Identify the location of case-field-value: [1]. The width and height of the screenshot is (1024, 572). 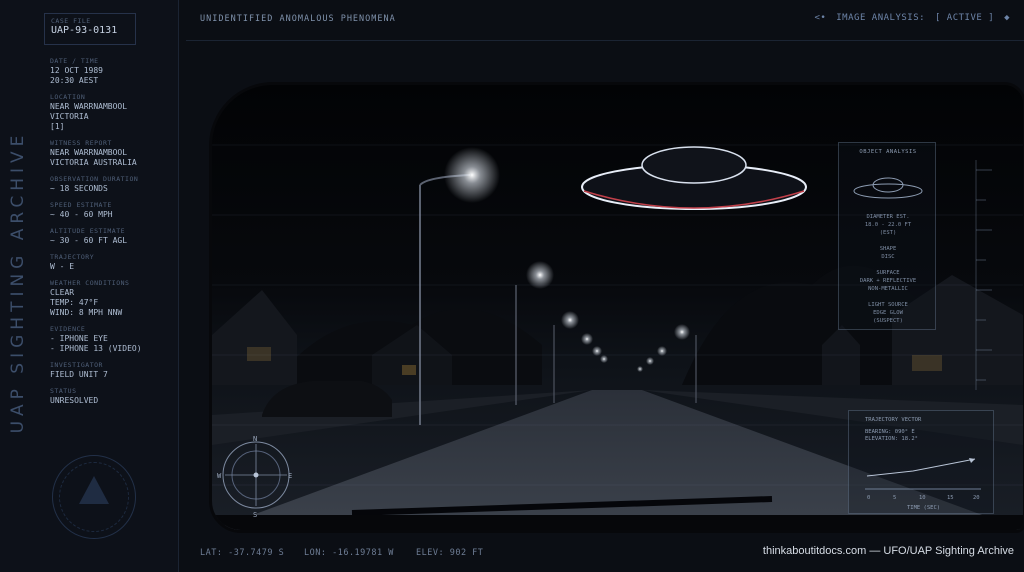
(57, 126).